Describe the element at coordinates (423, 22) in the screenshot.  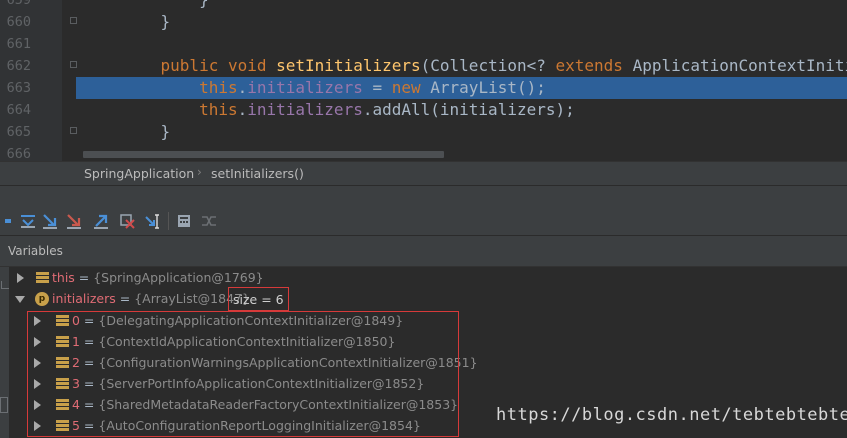
I see `code-line: 660 }` at that location.